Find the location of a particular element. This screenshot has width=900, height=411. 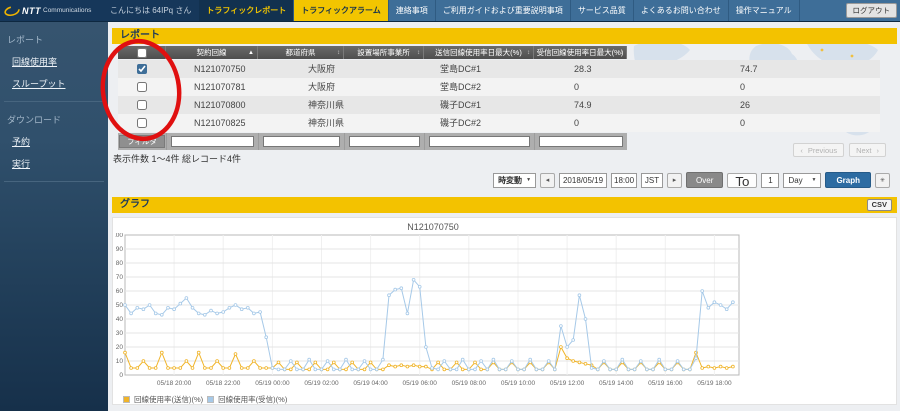

next-page-button: Next › is located at coordinates (867, 150).